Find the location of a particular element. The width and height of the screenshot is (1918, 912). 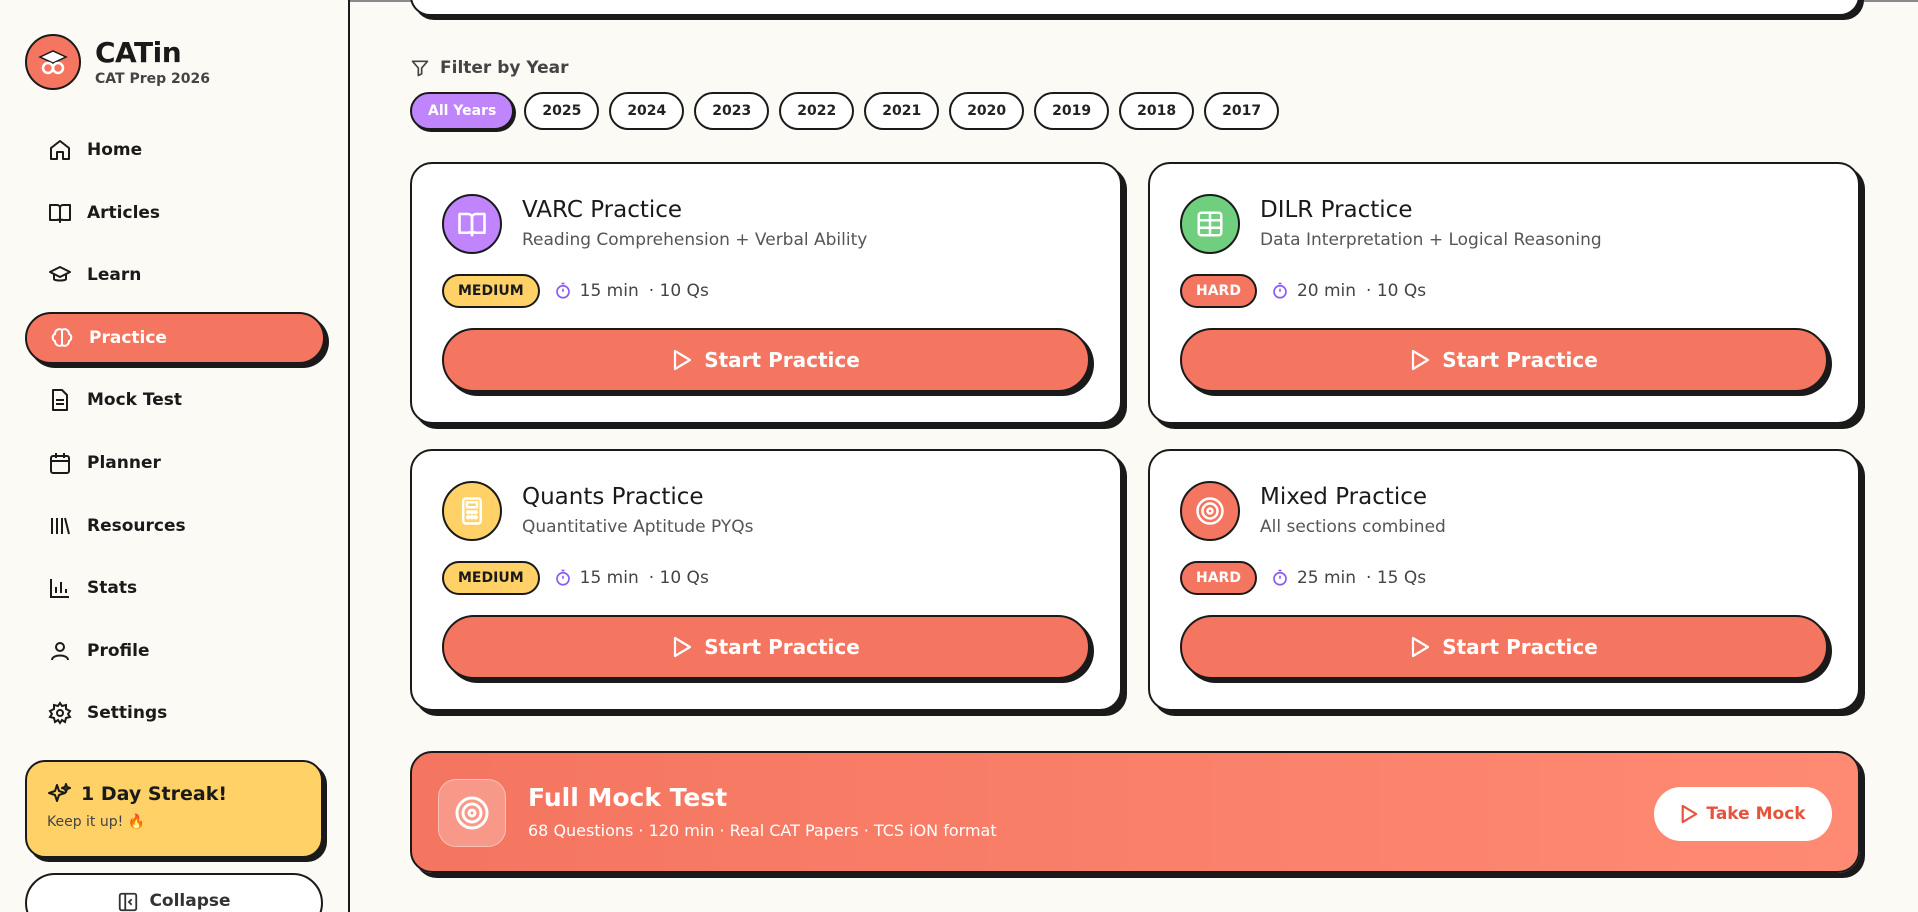

year-chip-2025: 2025 is located at coordinates (562, 111).